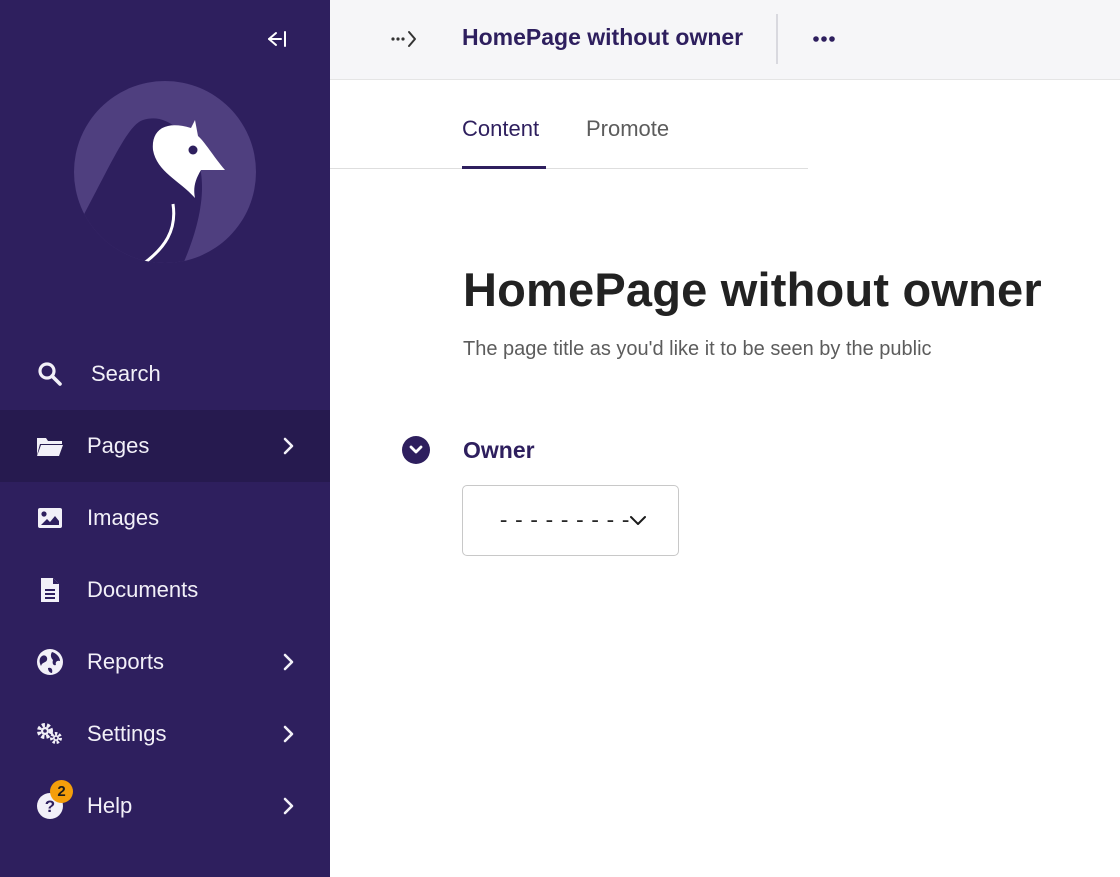 The width and height of the screenshot is (1120, 877). Describe the element at coordinates (777, 39) in the screenshot. I see `header-divider` at that location.